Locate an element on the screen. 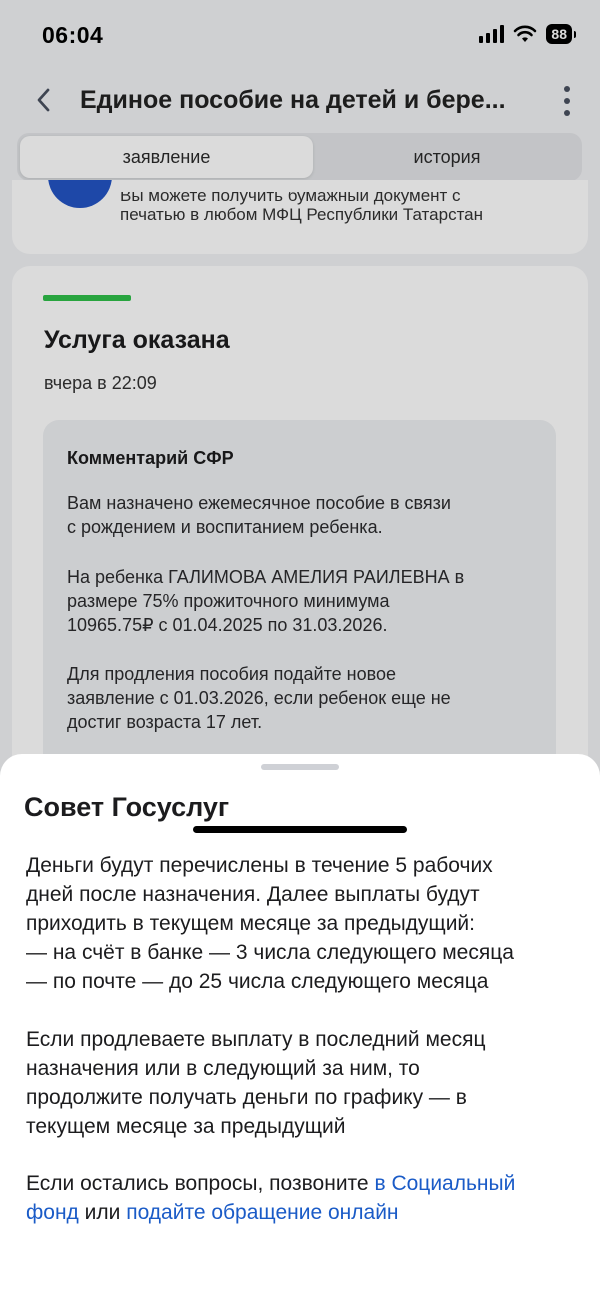 The image size is (600, 1297). home-indicator is located at coordinates (300, 829).